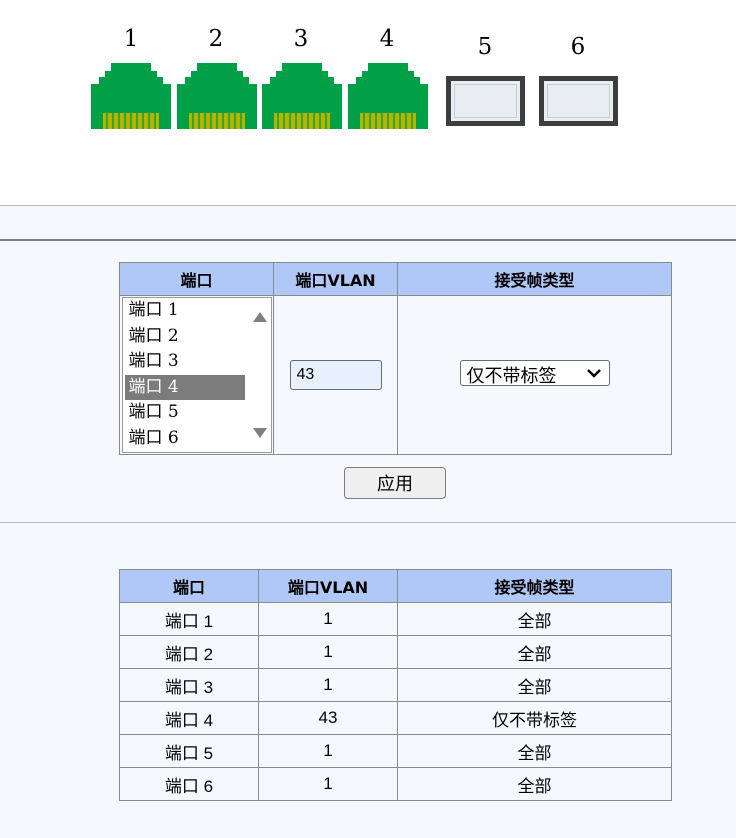  What do you see at coordinates (189, 685) in the screenshot?
I see `row-port: 端口 3` at bounding box center [189, 685].